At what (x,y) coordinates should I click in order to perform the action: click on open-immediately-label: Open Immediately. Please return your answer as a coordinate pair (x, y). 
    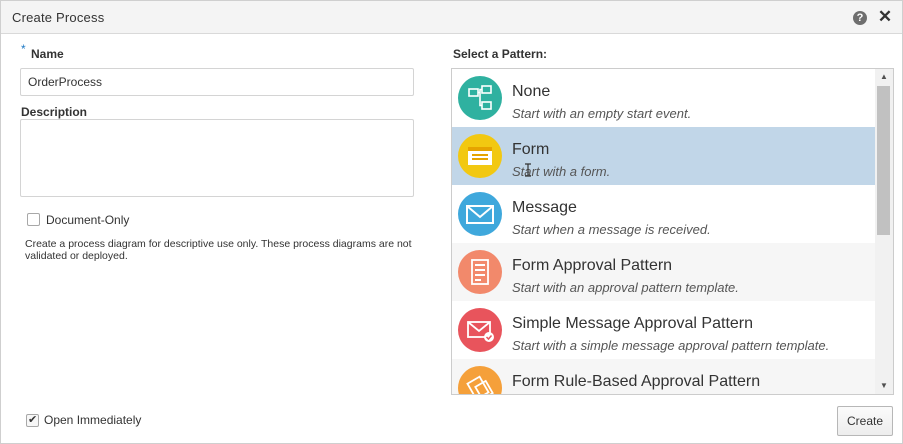
    Looking at the image, I should click on (92, 420).